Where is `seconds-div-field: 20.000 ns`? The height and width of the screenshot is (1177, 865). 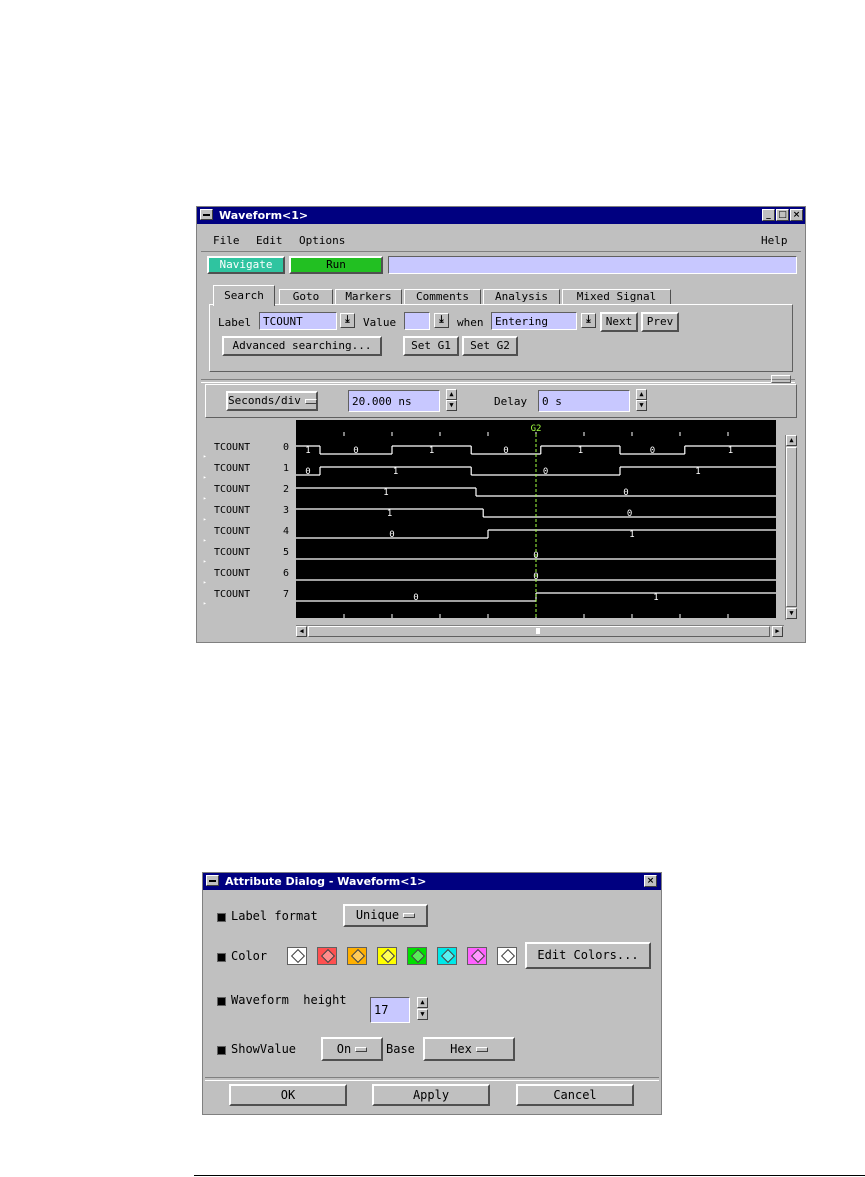 seconds-div-field: 20.000 ns is located at coordinates (394, 401).